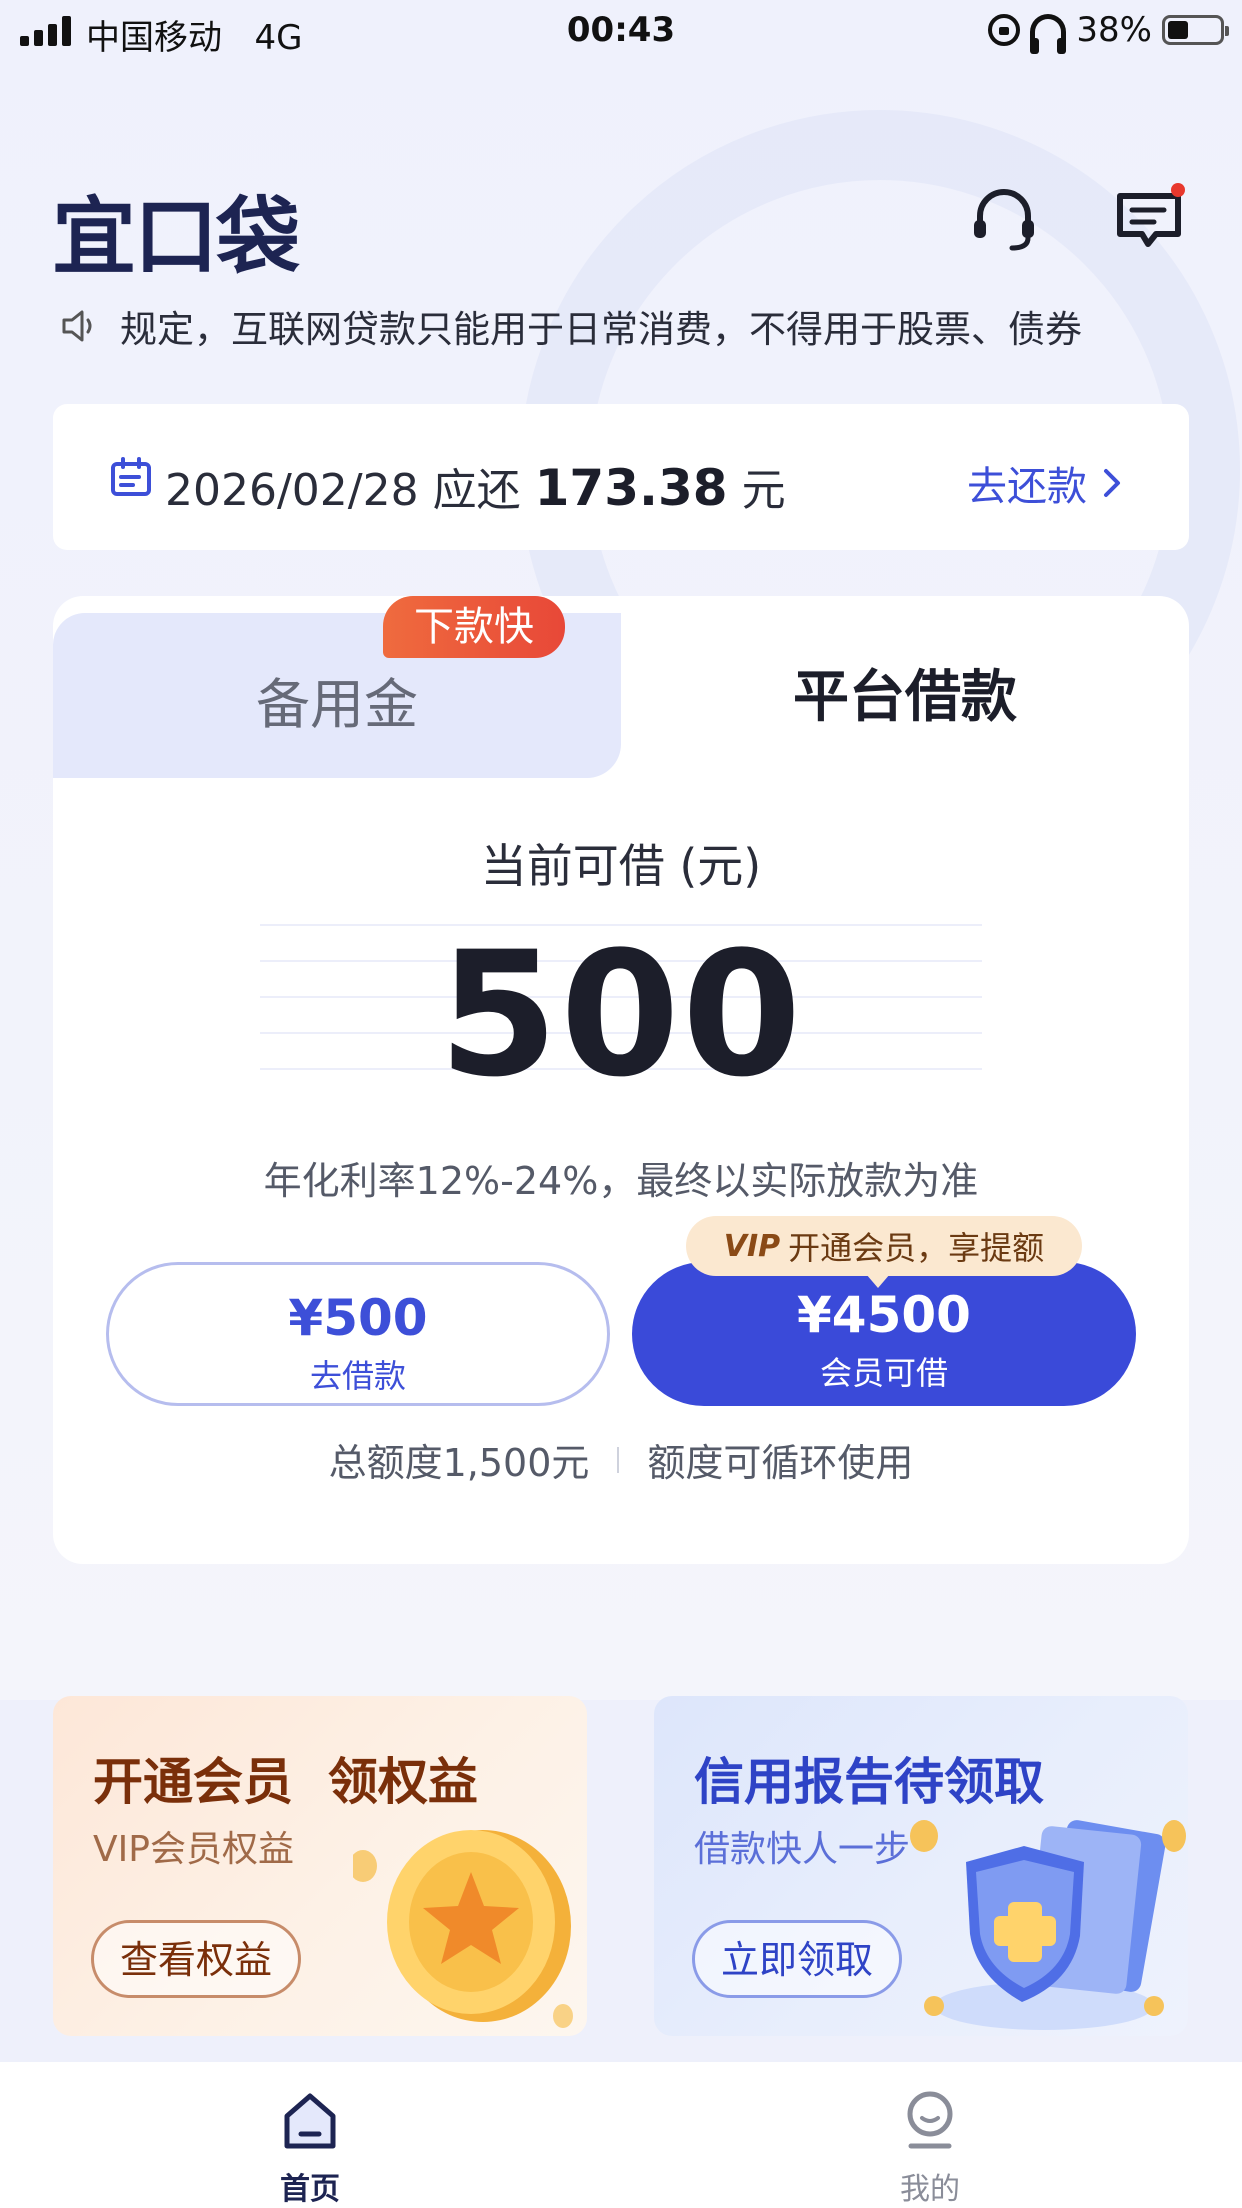 The width and height of the screenshot is (1242, 2208). What do you see at coordinates (1178, 190) in the screenshot?
I see `notification-dot` at bounding box center [1178, 190].